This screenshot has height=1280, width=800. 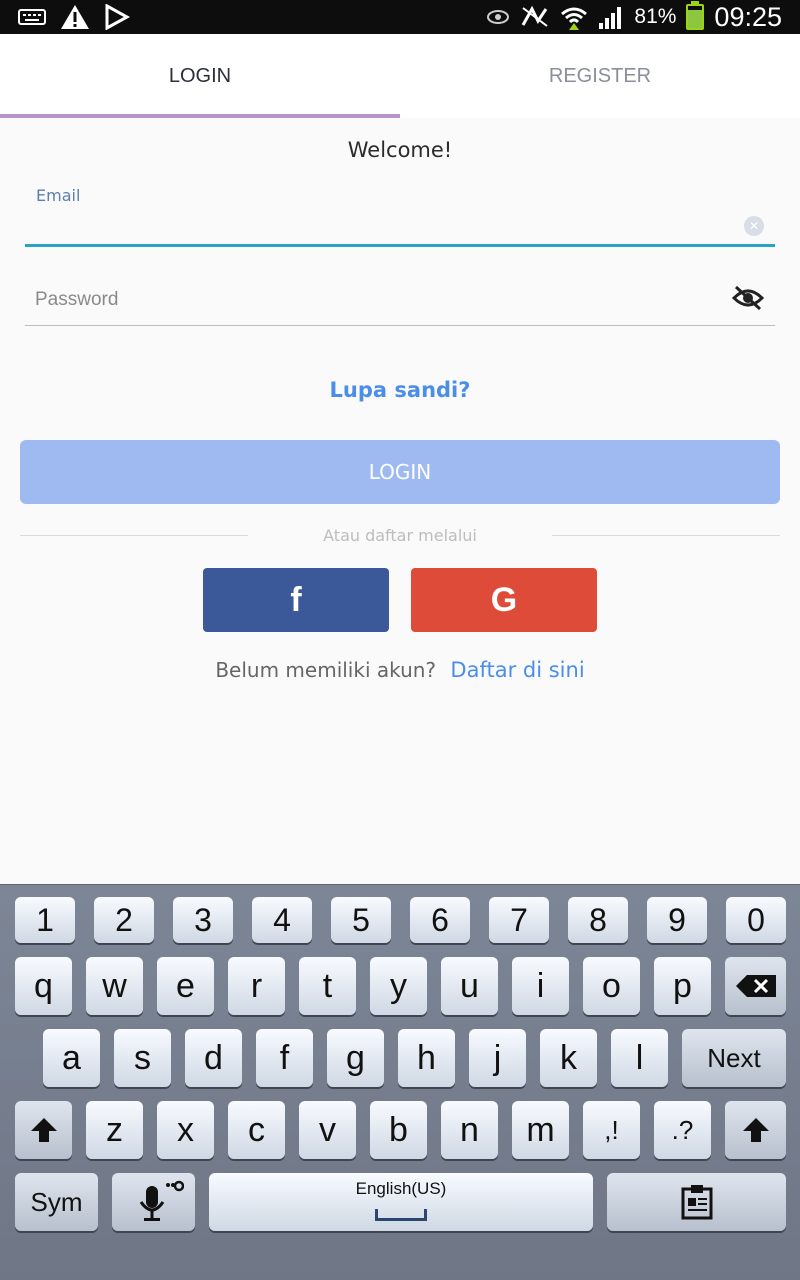 What do you see at coordinates (401, 1202) in the screenshot?
I see `space-key: English(US)` at bounding box center [401, 1202].